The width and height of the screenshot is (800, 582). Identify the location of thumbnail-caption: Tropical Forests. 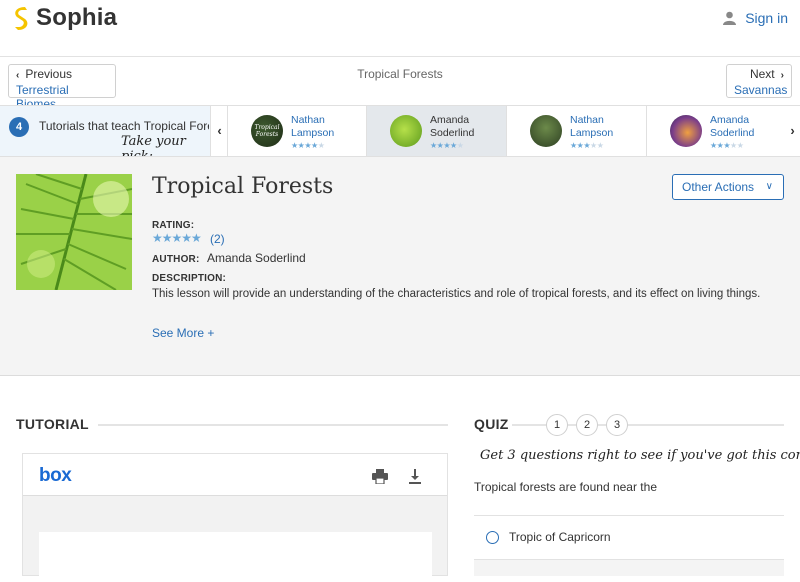
(267, 131).